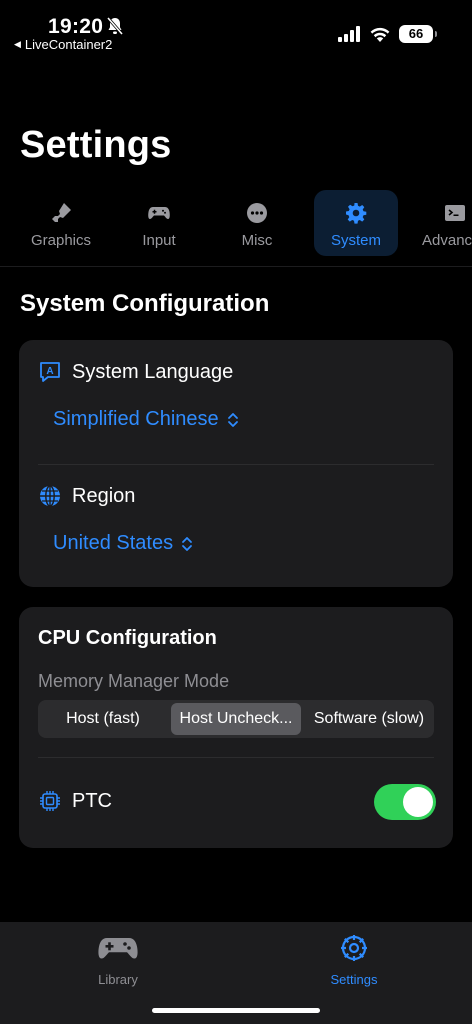  I want to click on cellular-signal-icon, so click(349, 34).